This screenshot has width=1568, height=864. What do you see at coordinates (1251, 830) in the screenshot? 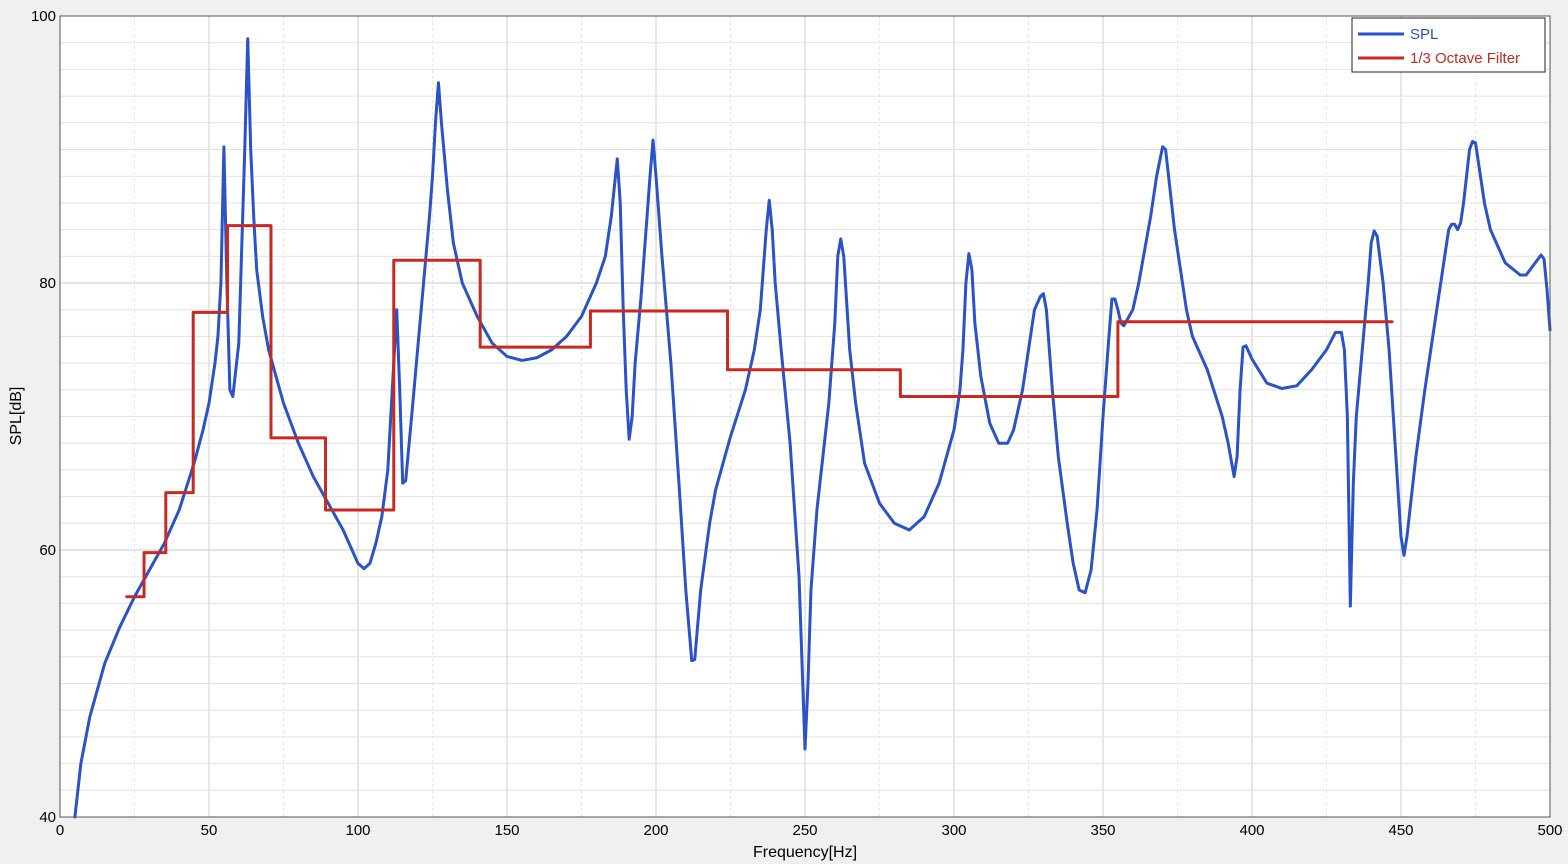
I see `x-tick-label: 400` at bounding box center [1251, 830].